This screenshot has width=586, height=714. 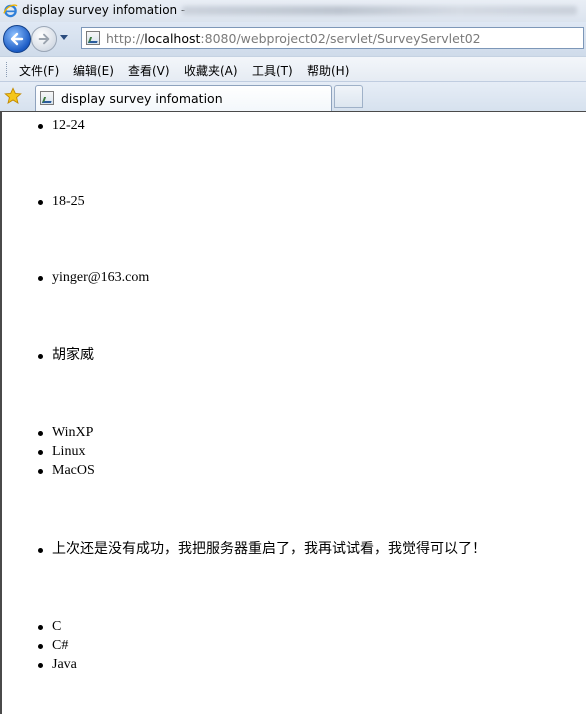 I want to click on menu-file: 文件(F), so click(x=39, y=70).